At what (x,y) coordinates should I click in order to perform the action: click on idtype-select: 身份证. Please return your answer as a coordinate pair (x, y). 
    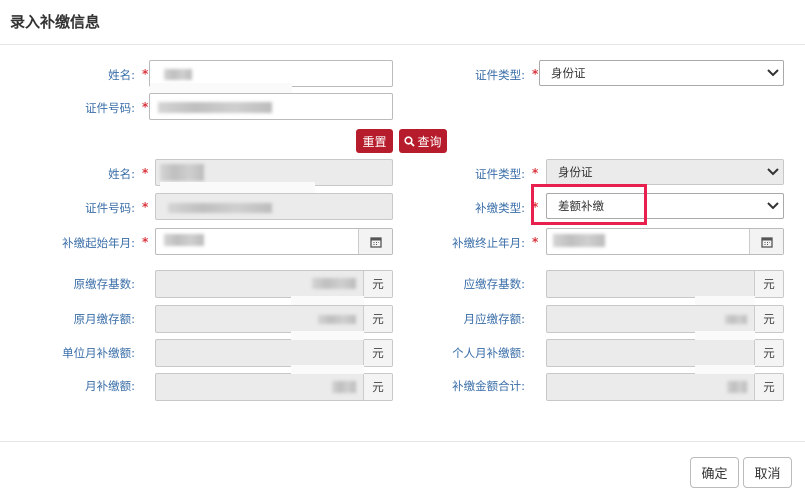
    Looking at the image, I should click on (665, 172).